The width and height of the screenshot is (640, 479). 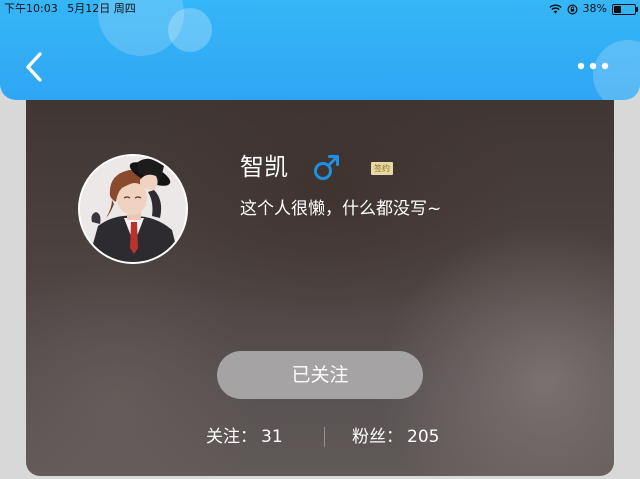 I want to click on followers-stat: 粉丝： 205, so click(x=395, y=437).